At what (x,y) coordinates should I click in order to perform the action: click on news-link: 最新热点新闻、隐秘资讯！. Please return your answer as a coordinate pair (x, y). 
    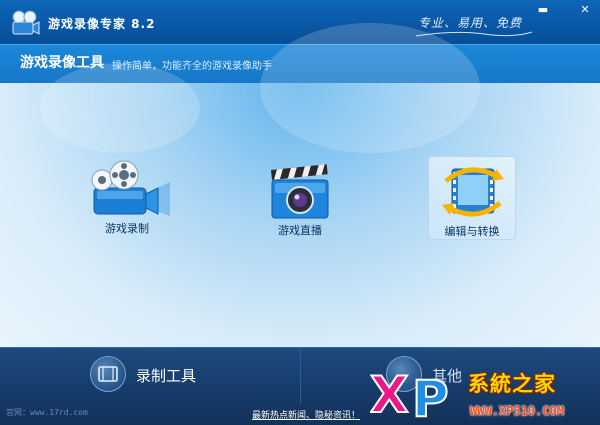
    Looking at the image, I should click on (306, 414).